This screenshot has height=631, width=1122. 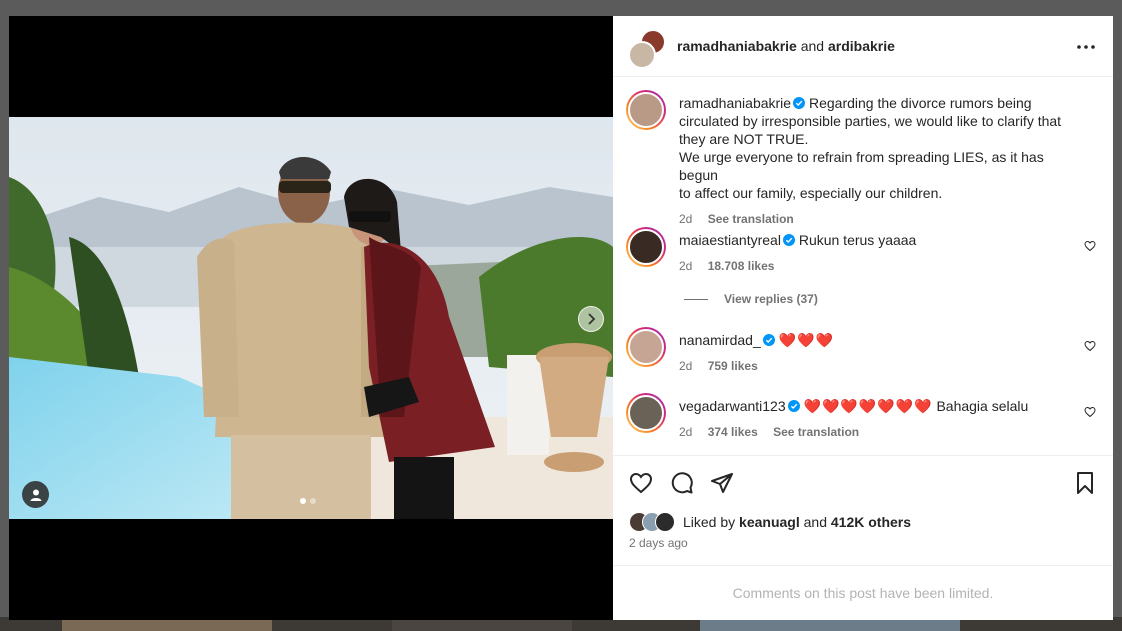 What do you see at coordinates (857, 240) in the screenshot?
I see `comment-text: Rukun terus yaaaa` at bounding box center [857, 240].